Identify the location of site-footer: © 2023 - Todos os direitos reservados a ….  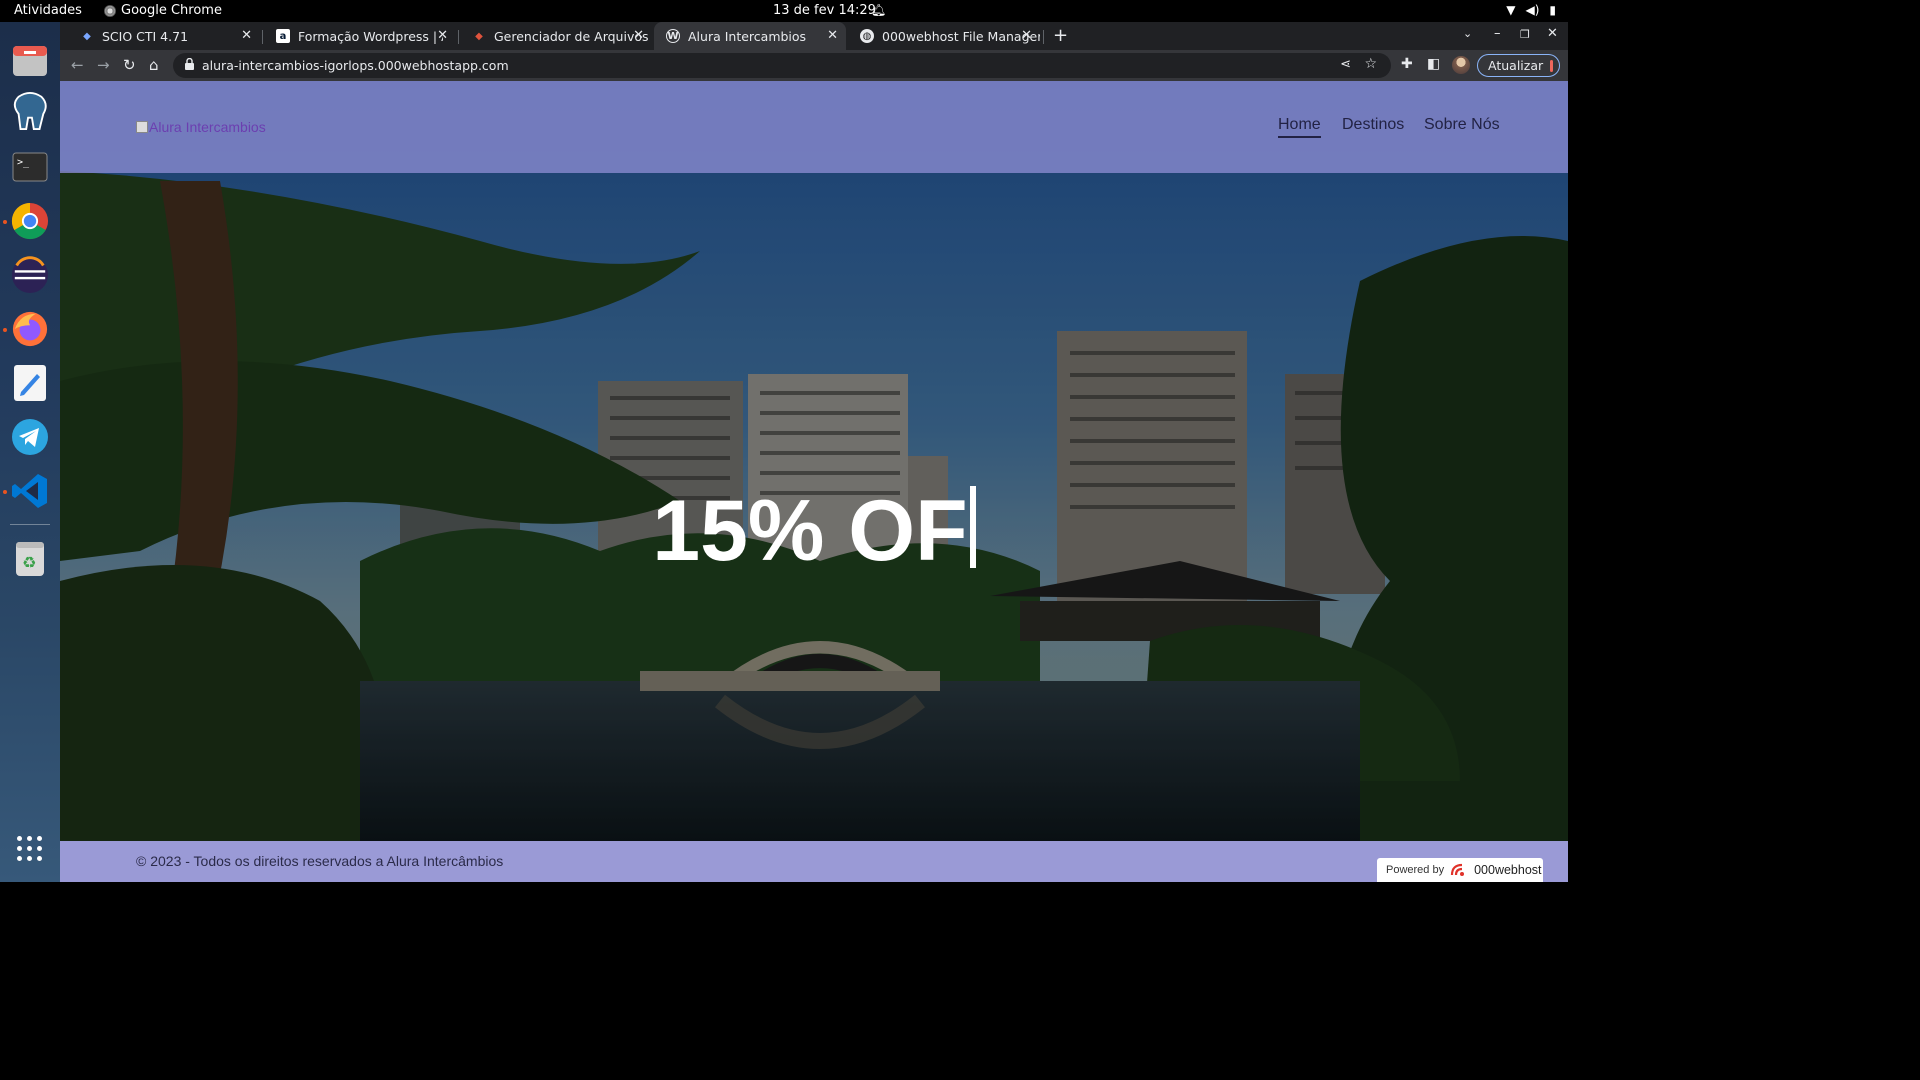
(814, 861).